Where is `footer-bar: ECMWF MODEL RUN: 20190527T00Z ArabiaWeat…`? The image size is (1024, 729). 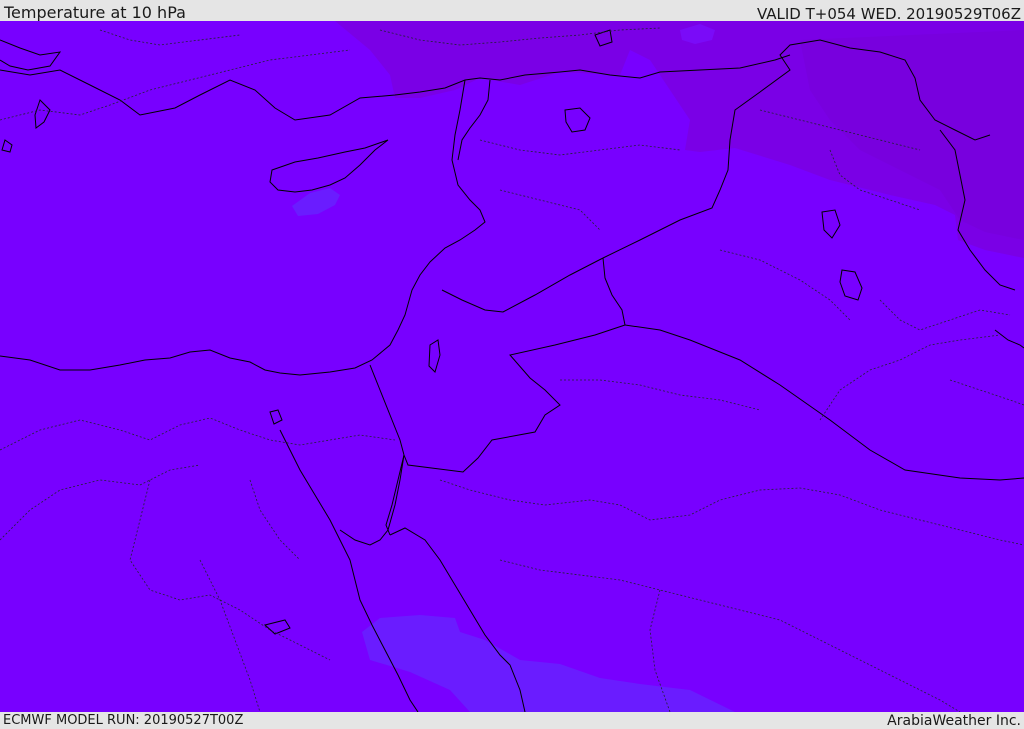
footer-bar: ECMWF MODEL RUN: 20190527T00Z ArabiaWeat… is located at coordinates (512, 720).